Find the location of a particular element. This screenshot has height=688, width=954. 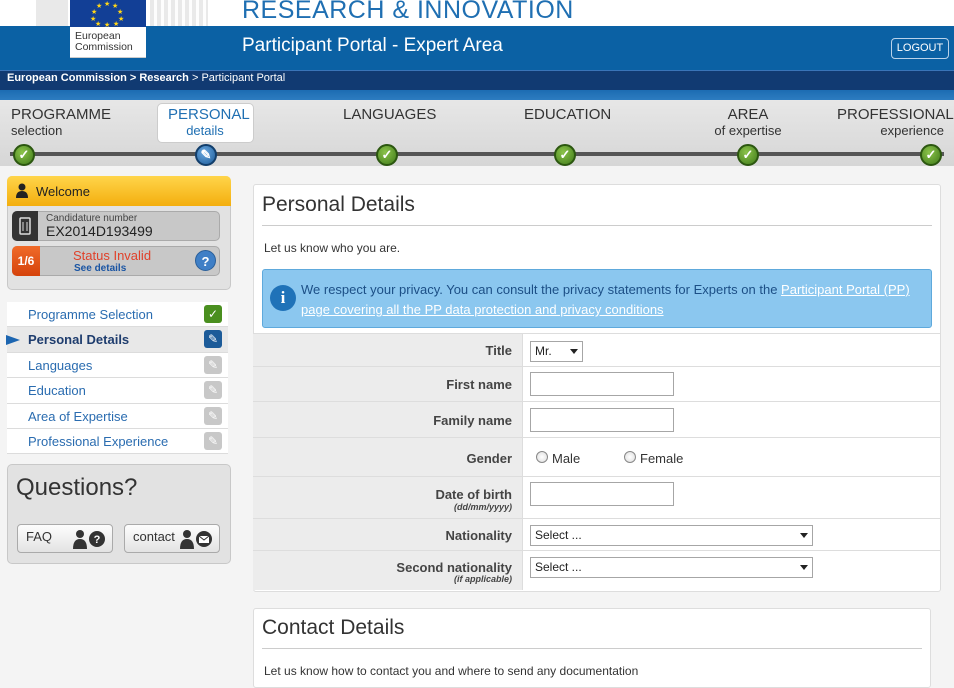

step-label: PROFESSIONAL is located at coordinates (895, 114).